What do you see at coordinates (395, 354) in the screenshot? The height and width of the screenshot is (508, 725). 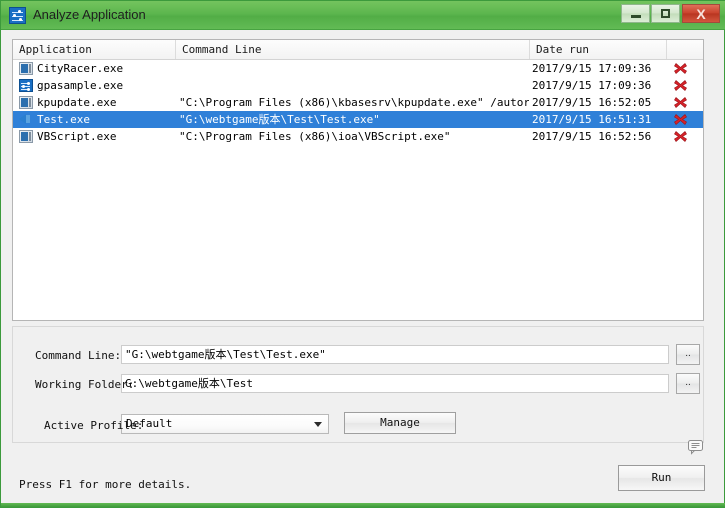 I see `command-line-input: "G:\webtgame版本\Test\Test.exe"` at bounding box center [395, 354].